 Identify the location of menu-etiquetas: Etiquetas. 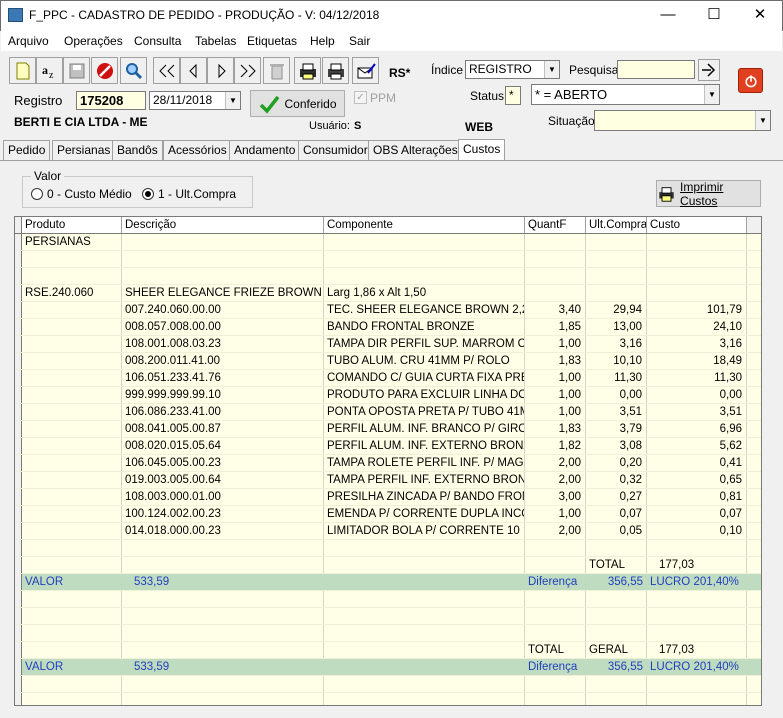
(272, 41).